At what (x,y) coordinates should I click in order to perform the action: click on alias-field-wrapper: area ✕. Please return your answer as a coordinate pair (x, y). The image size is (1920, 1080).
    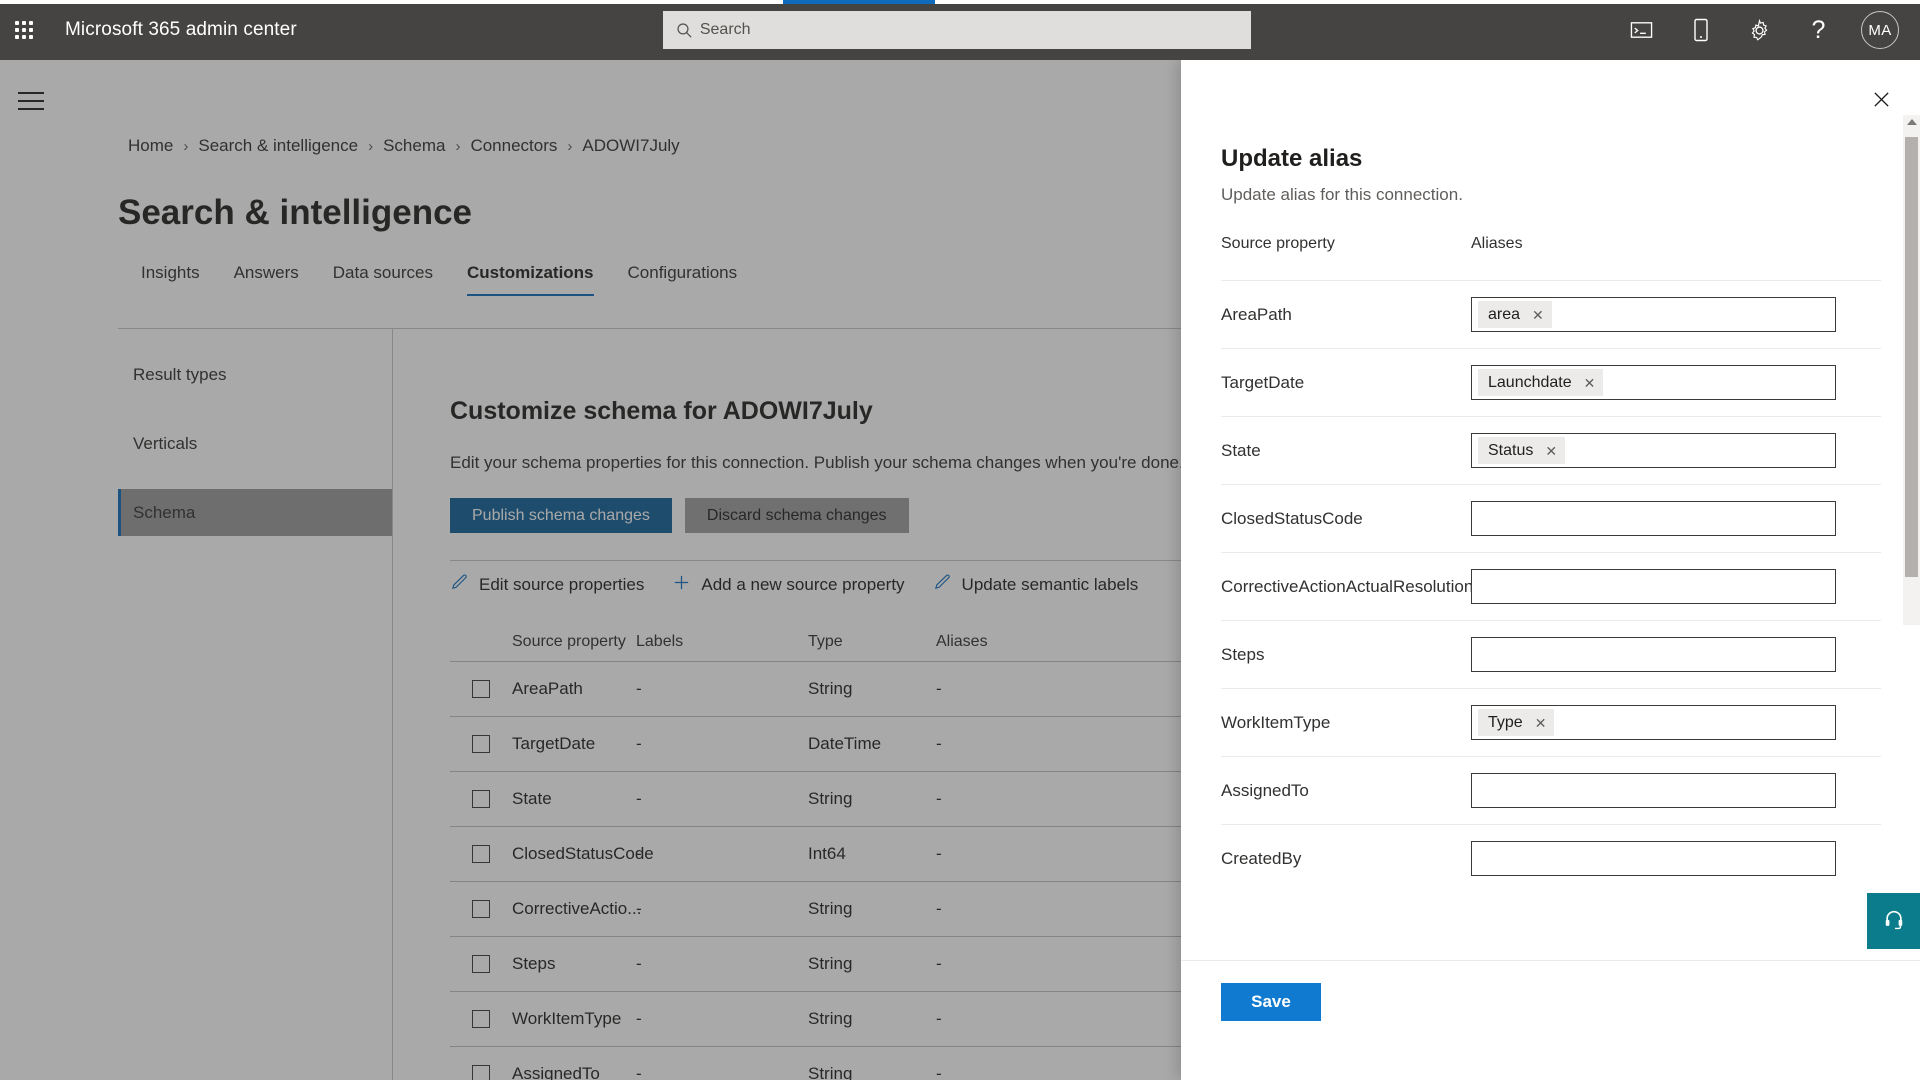
    Looking at the image, I should click on (1653, 314).